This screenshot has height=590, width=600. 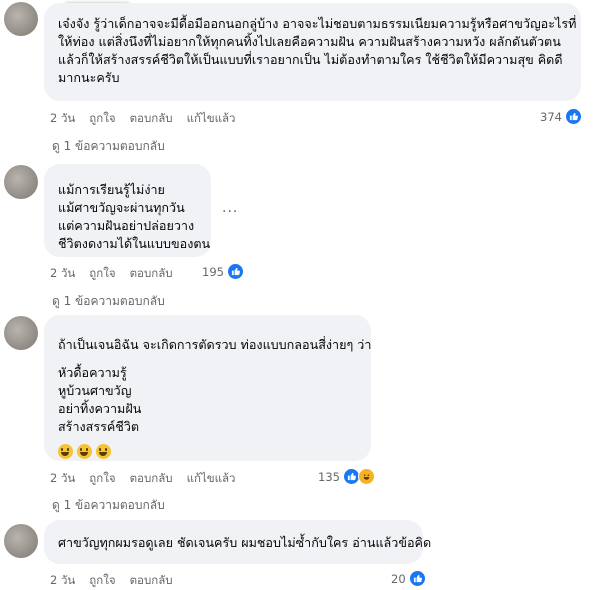 What do you see at coordinates (111, 189) in the screenshot?
I see `comment-line: แม้การเรียนรู้ไม่ง่าย` at bounding box center [111, 189].